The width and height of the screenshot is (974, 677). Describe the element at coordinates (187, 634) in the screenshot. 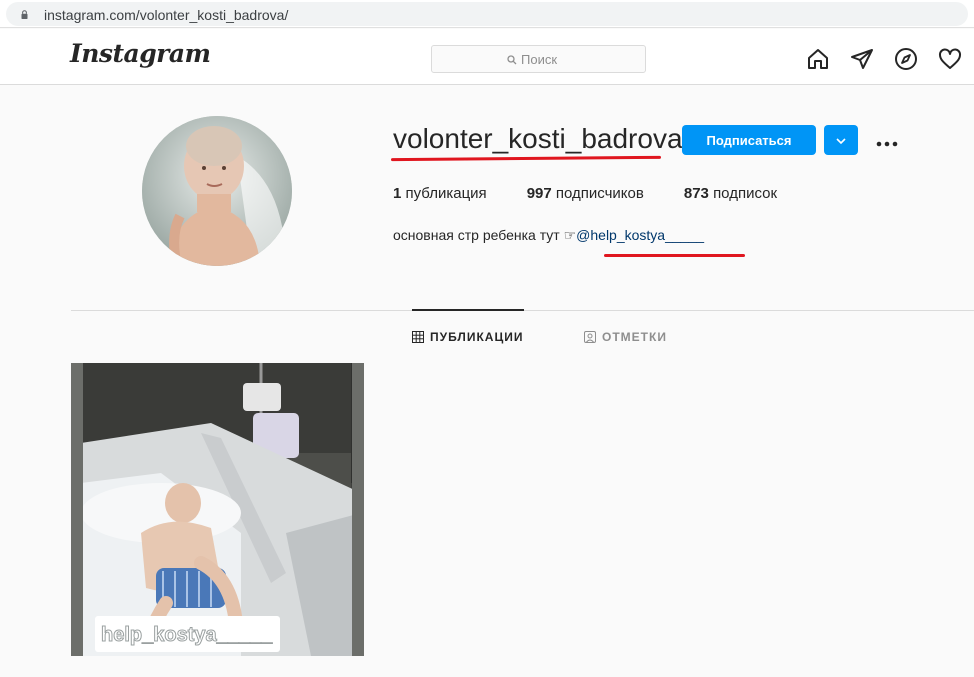

I see `post-caption-overlay: help_kostya_____` at that location.